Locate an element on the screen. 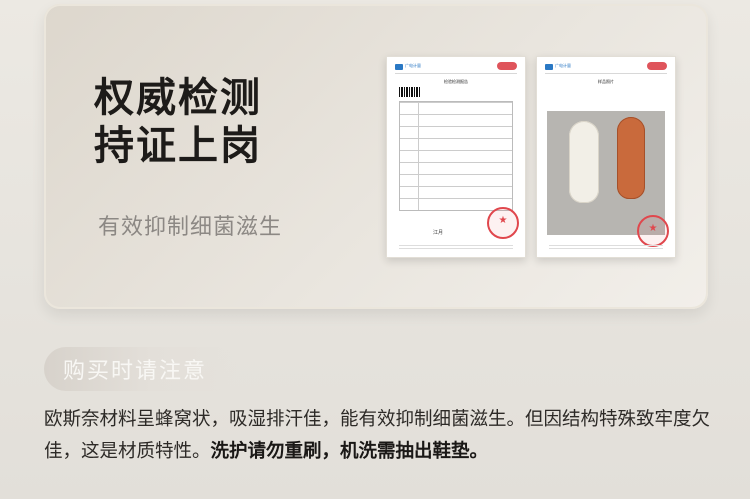  report-title: 检验检测报告 is located at coordinates (456, 81).